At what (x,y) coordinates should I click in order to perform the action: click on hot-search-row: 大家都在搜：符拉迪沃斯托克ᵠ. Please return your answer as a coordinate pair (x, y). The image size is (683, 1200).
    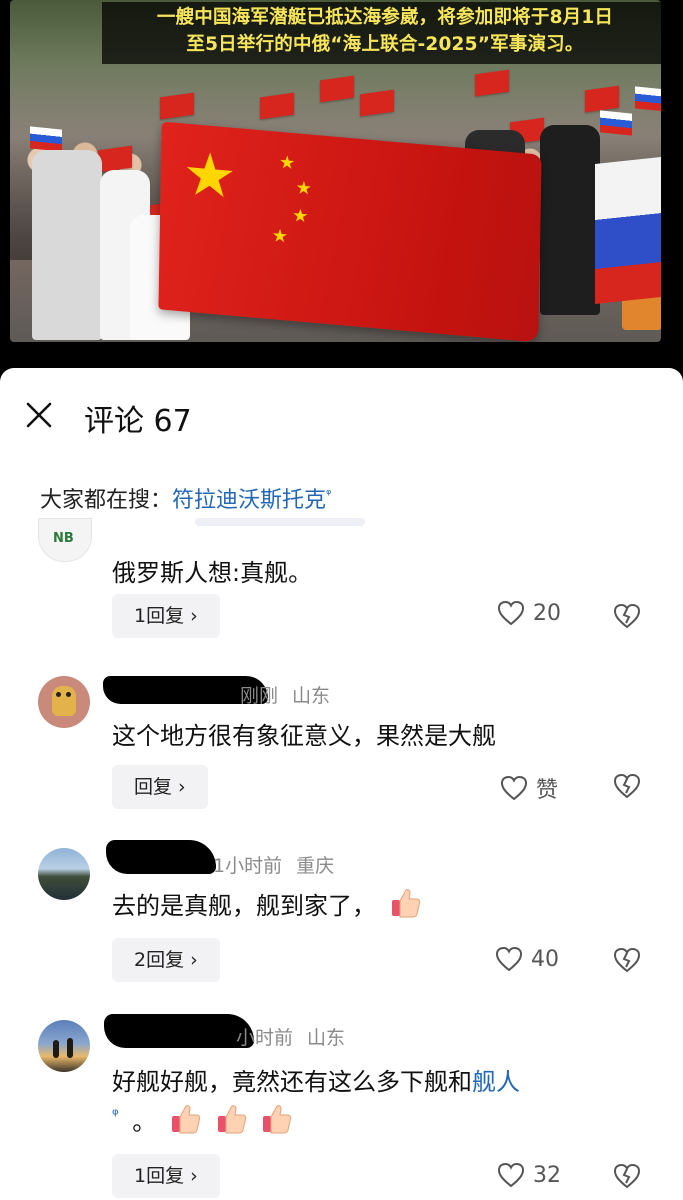
    Looking at the image, I should click on (185, 498).